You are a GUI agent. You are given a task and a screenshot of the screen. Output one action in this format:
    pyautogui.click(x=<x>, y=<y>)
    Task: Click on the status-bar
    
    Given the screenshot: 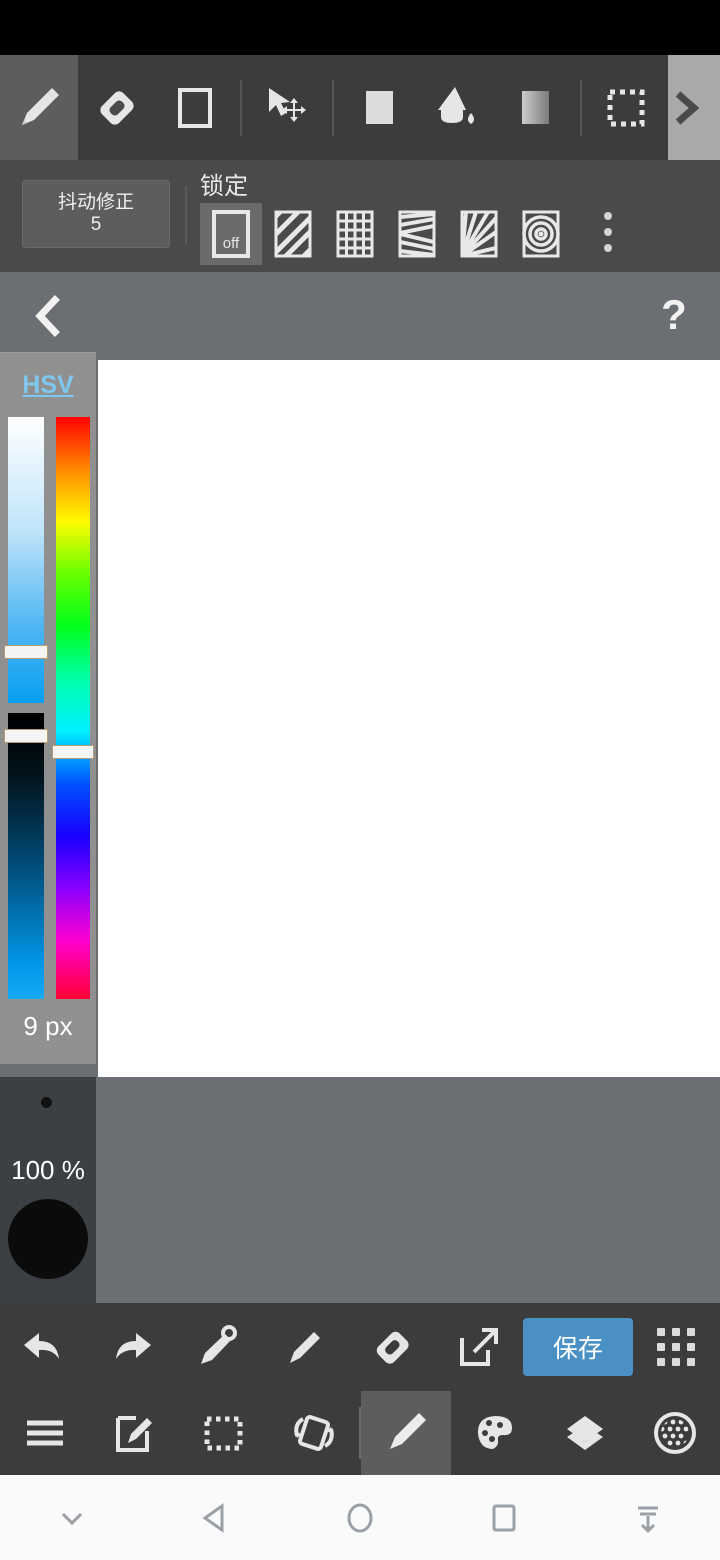 What is the action you would take?
    pyautogui.click(x=360, y=27)
    